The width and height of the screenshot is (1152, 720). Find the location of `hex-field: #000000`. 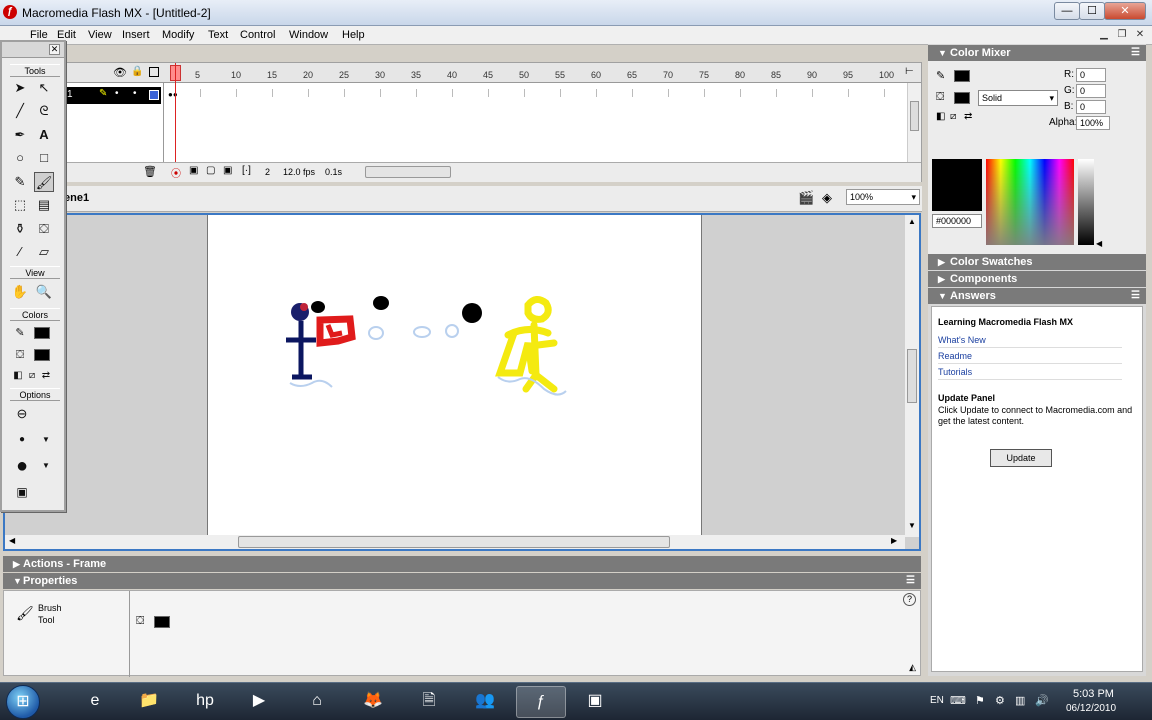

hex-field: #000000 is located at coordinates (957, 221).